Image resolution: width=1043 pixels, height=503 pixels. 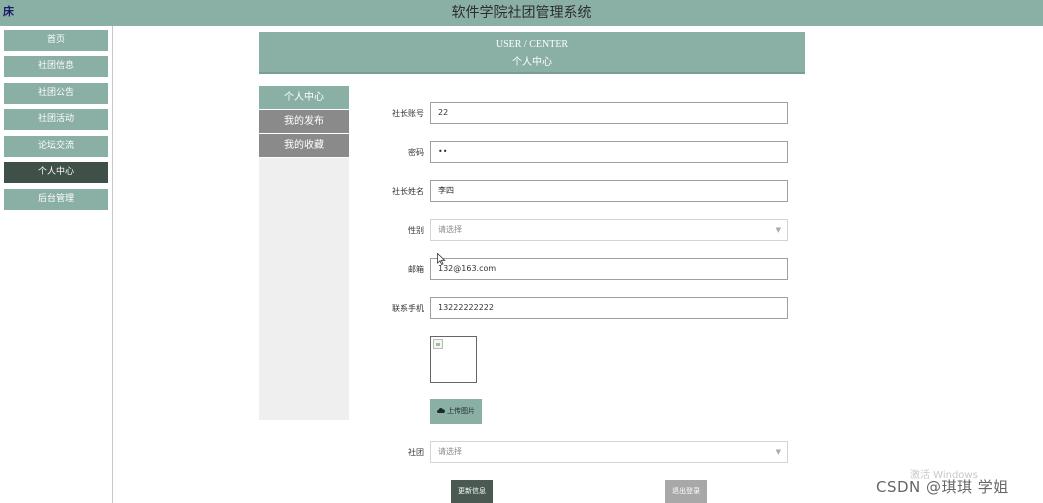 What do you see at coordinates (609, 452) in the screenshot?
I see `club-select: 请选择 ▼` at bounding box center [609, 452].